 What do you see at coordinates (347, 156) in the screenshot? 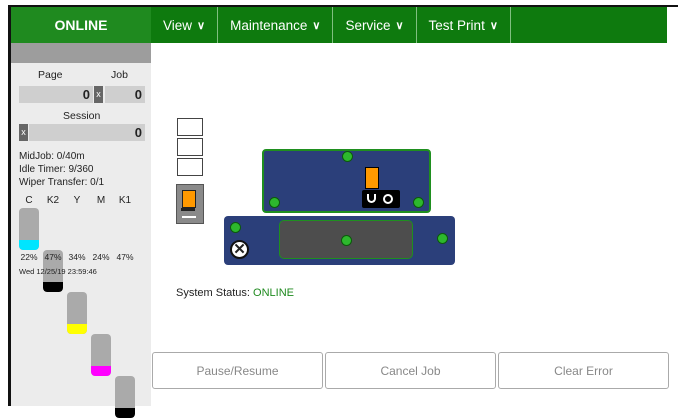
I see `carriage-sensor-top` at bounding box center [347, 156].